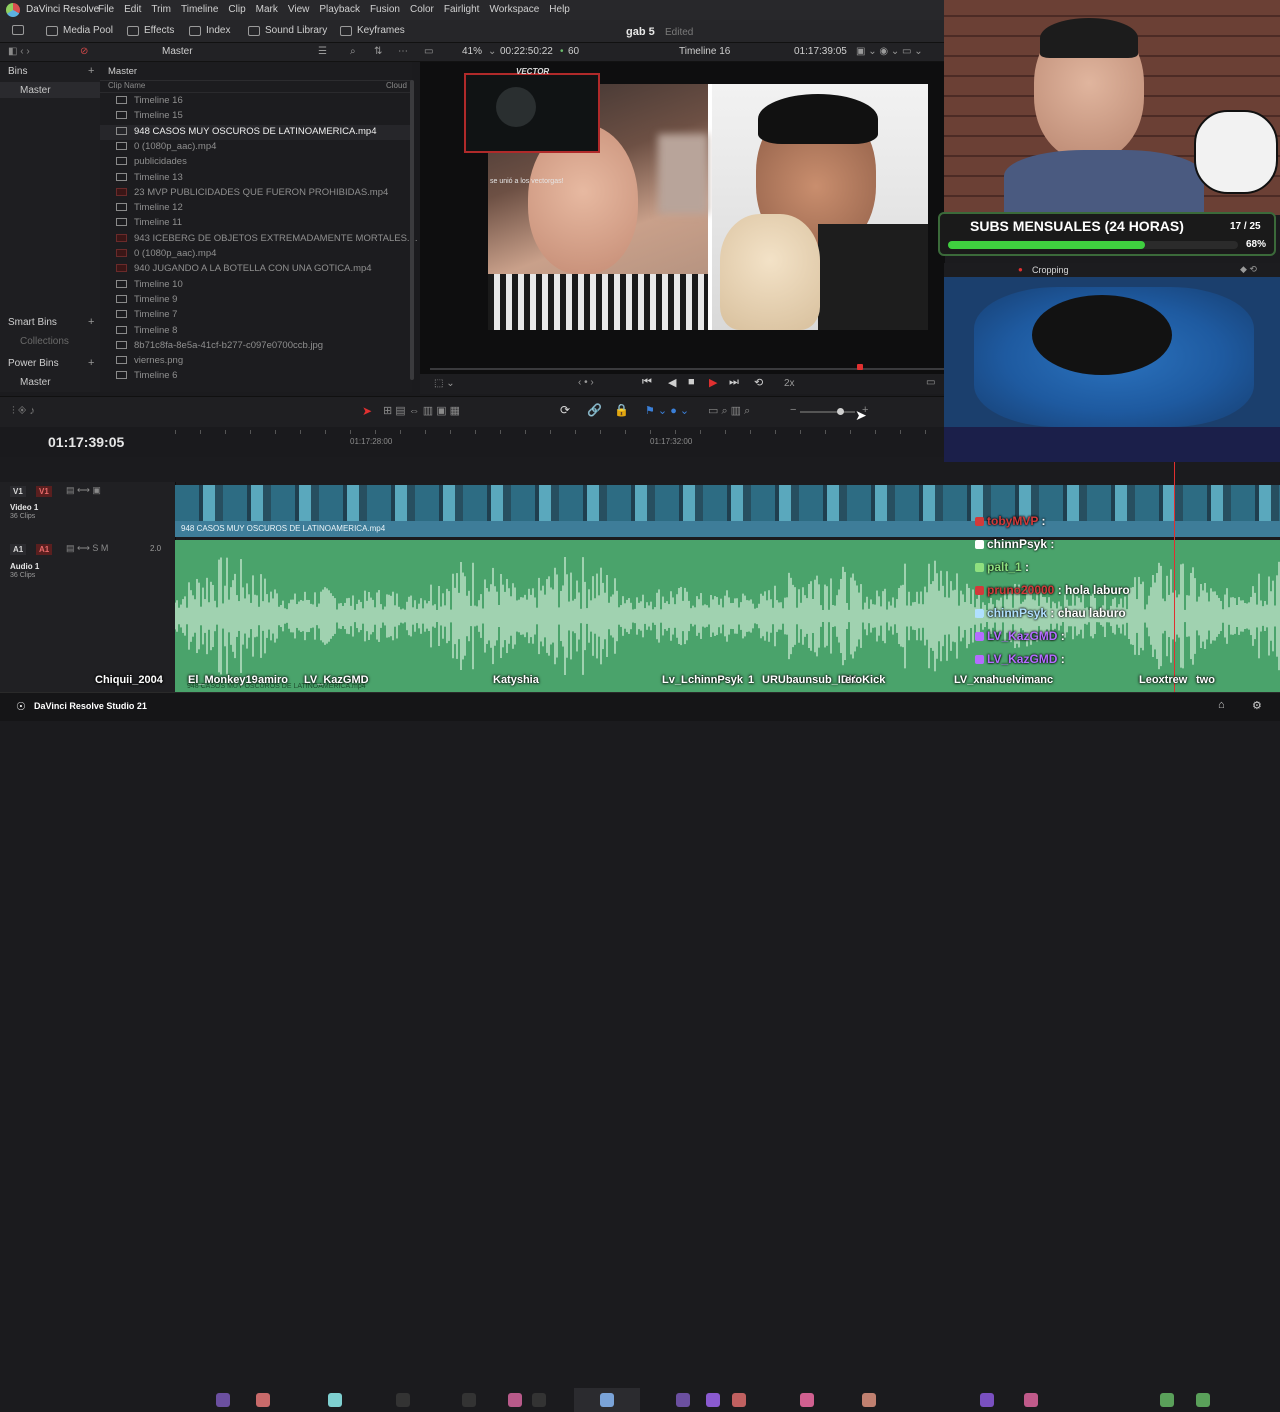  What do you see at coordinates (734, 382) in the screenshot?
I see `go-to-end-icon: ⏭` at bounding box center [734, 382].